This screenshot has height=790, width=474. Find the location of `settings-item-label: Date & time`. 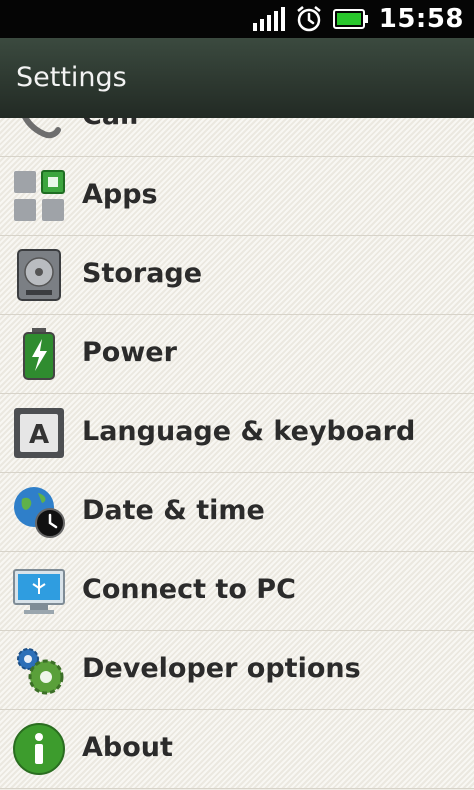

settings-item-label: Date & time is located at coordinates (173, 510).